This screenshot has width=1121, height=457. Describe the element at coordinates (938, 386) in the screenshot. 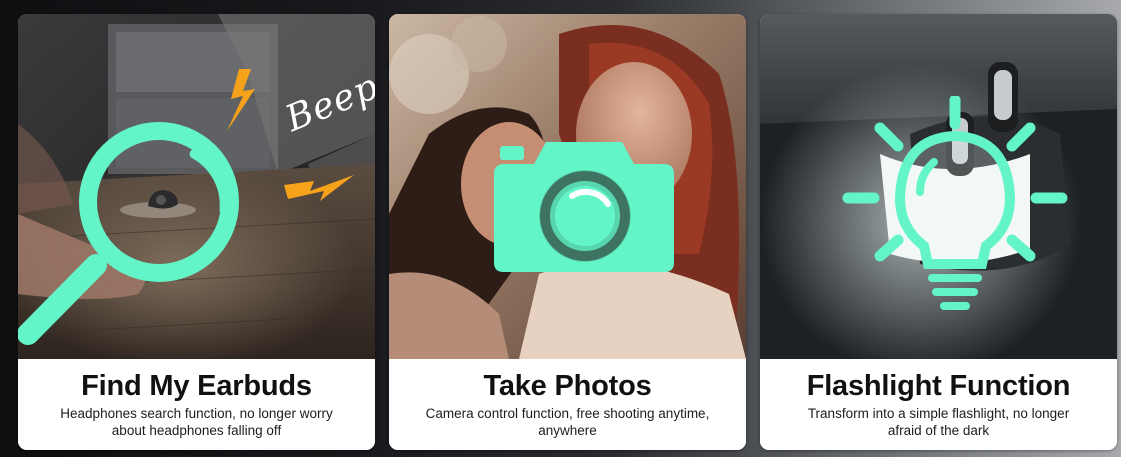

I see `card-title: Flashlight Function` at that location.